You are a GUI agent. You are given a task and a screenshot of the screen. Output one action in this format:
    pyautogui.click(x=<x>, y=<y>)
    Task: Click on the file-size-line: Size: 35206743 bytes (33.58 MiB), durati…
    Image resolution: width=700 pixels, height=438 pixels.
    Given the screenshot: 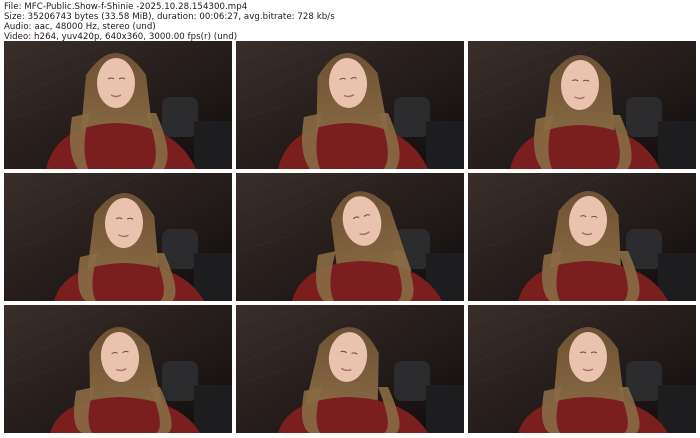 What is the action you would take?
    pyautogui.click(x=169, y=17)
    